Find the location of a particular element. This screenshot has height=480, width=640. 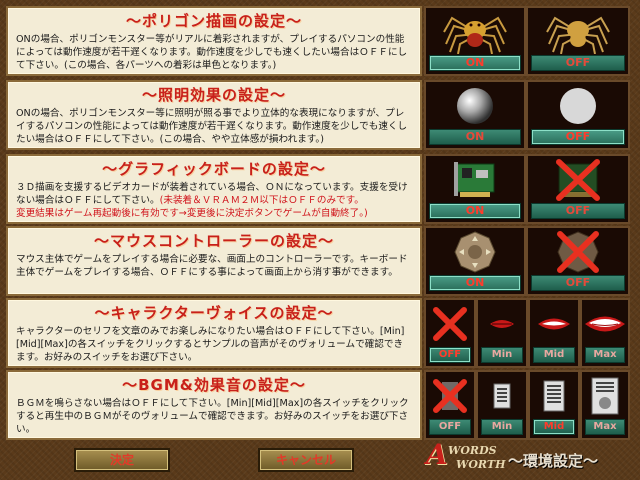

mouse-on-option: ON is located at coordinates (475, 261).